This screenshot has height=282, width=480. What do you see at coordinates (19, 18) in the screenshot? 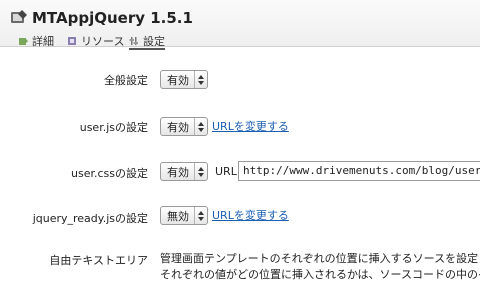
I see `plugin-icon` at bounding box center [19, 18].